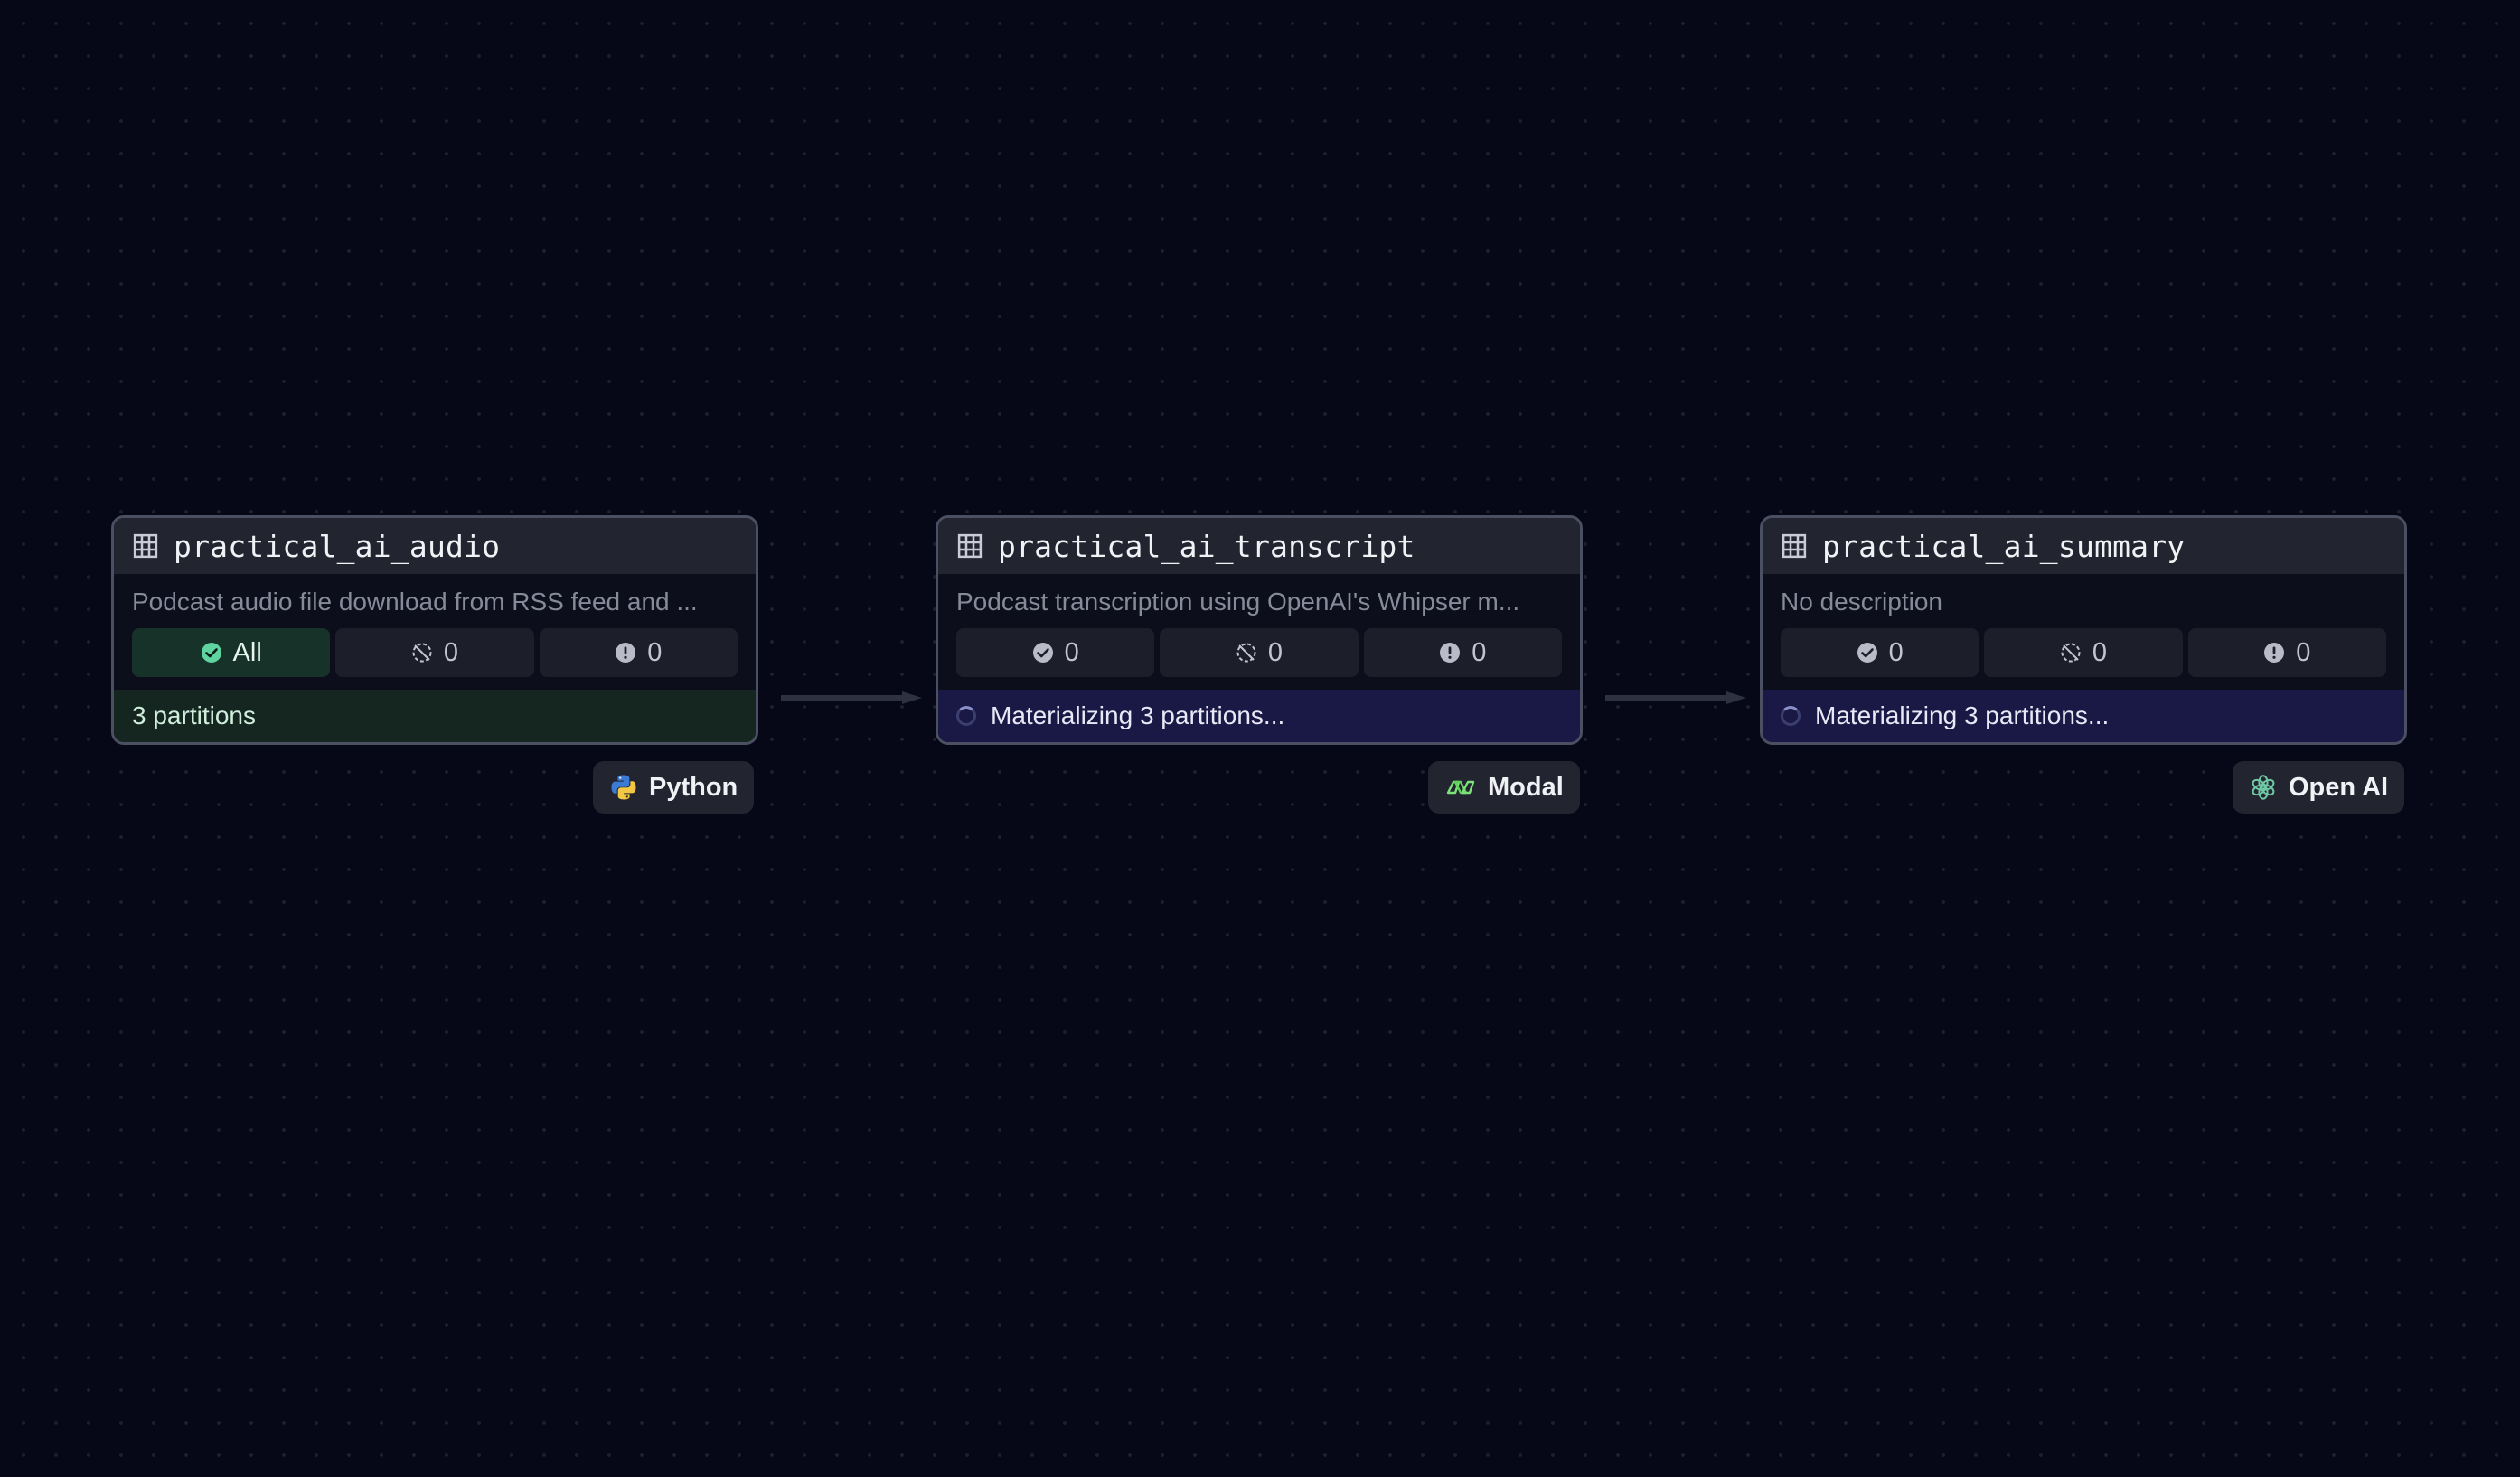 The height and width of the screenshot is (1477, 2520). I want to click on node-description: No description, so click(1861, 602).